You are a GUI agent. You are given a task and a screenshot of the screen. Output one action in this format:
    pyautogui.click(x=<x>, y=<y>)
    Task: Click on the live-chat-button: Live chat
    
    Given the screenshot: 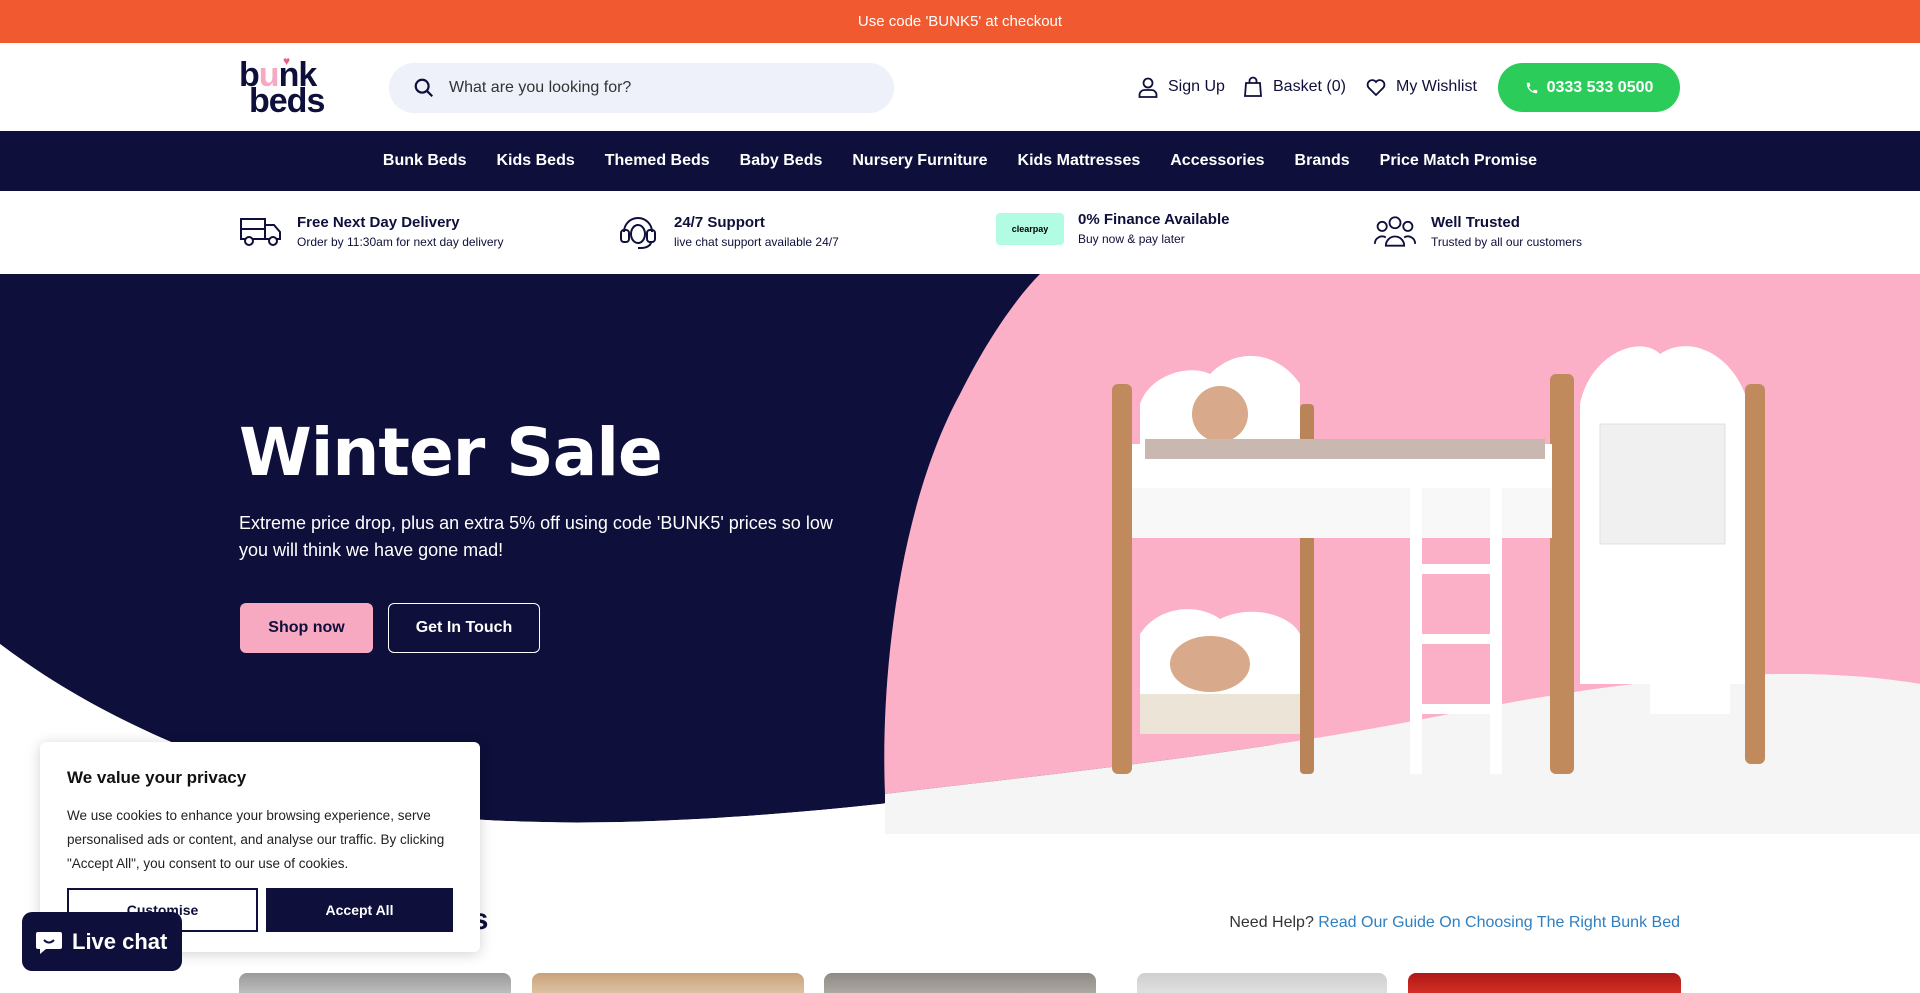 What is the action you would take?
    pyautogui.click(x=102, y=941)
    